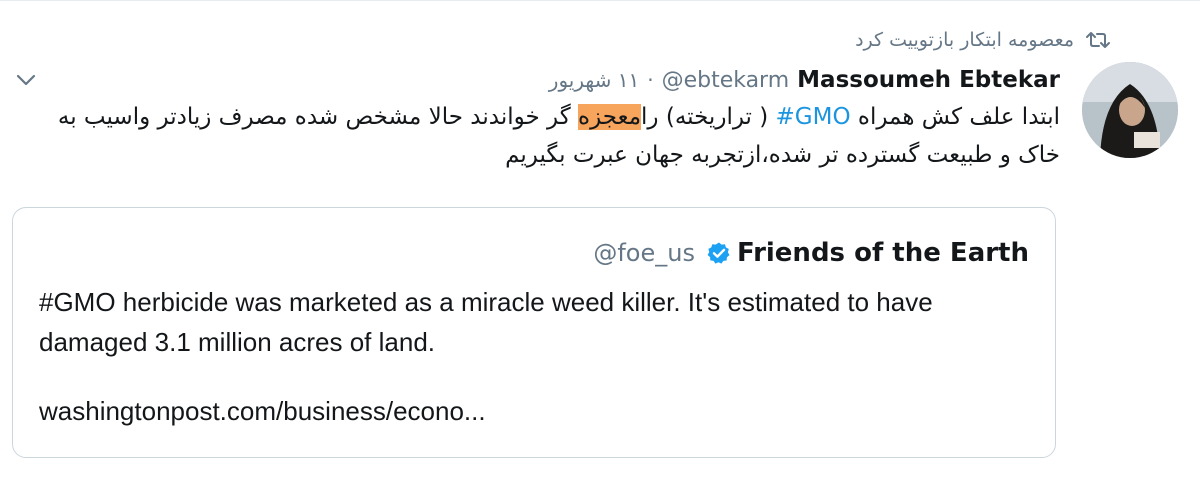 Image resolution: width=1200 pixels, height=489 pixels. I want to click on highlighted-word: معجزه, so click(610, 117).